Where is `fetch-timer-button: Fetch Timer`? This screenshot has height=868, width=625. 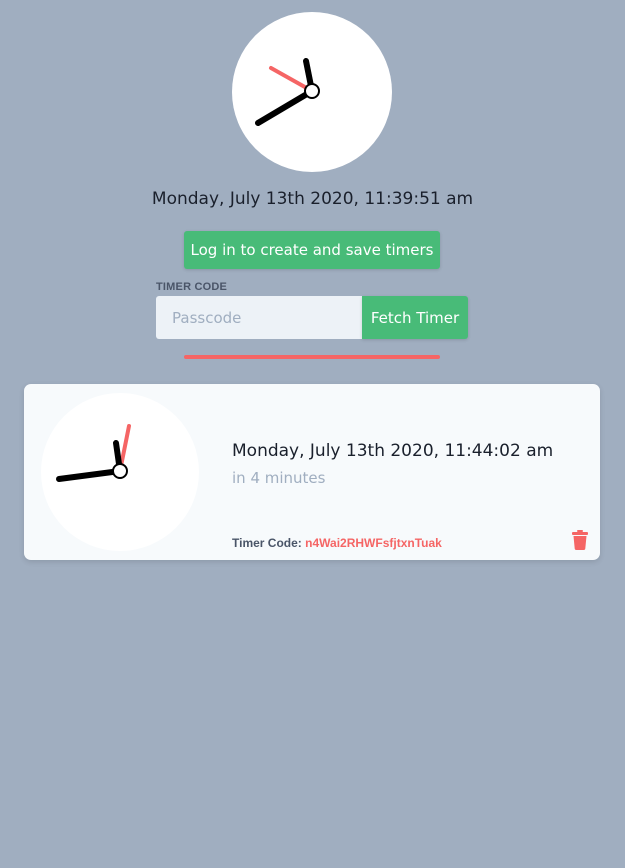 fetch-timer-button: Fetch Timer is located at coordinates (415, 317).